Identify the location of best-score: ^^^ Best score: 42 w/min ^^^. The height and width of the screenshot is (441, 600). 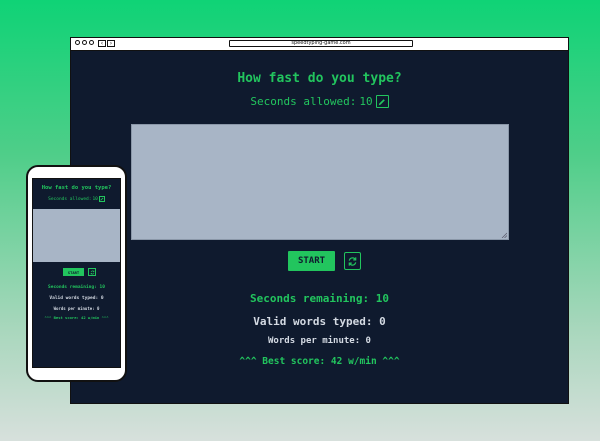
(319, 361).